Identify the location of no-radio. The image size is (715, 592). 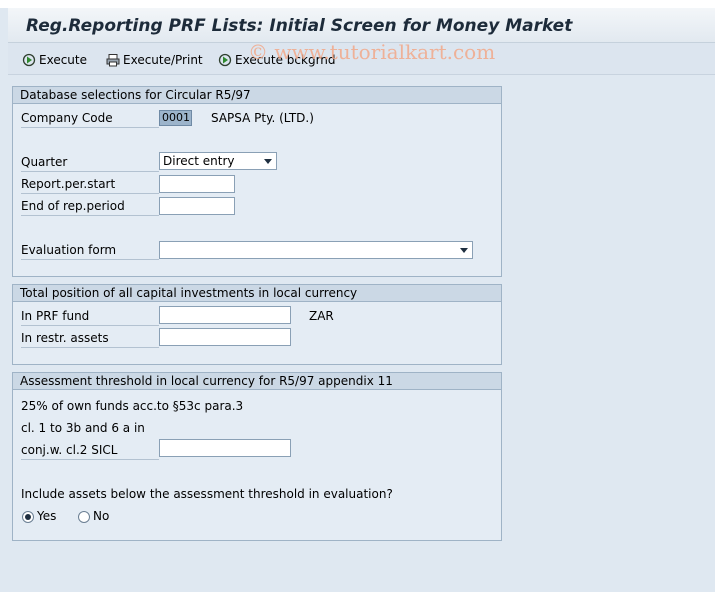
(84, 517).